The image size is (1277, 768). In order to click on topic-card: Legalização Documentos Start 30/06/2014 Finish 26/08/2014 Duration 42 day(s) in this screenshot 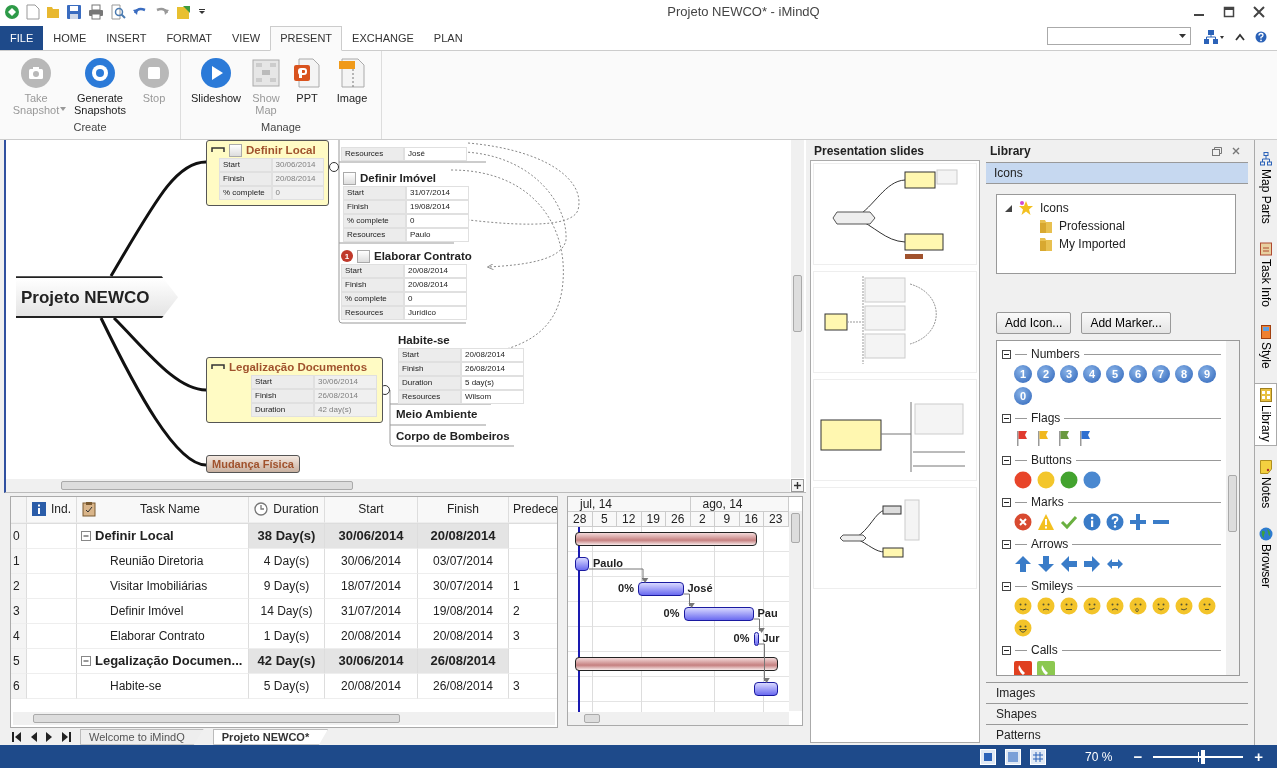, I will do `click(294, 390)`.